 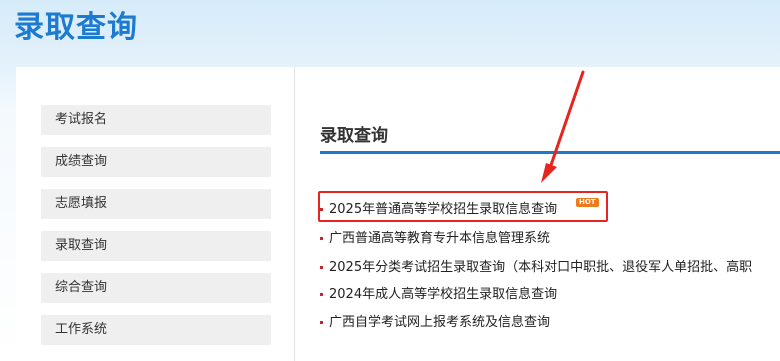 I want to click on annotation-arrow, so click(x=563, y=126).